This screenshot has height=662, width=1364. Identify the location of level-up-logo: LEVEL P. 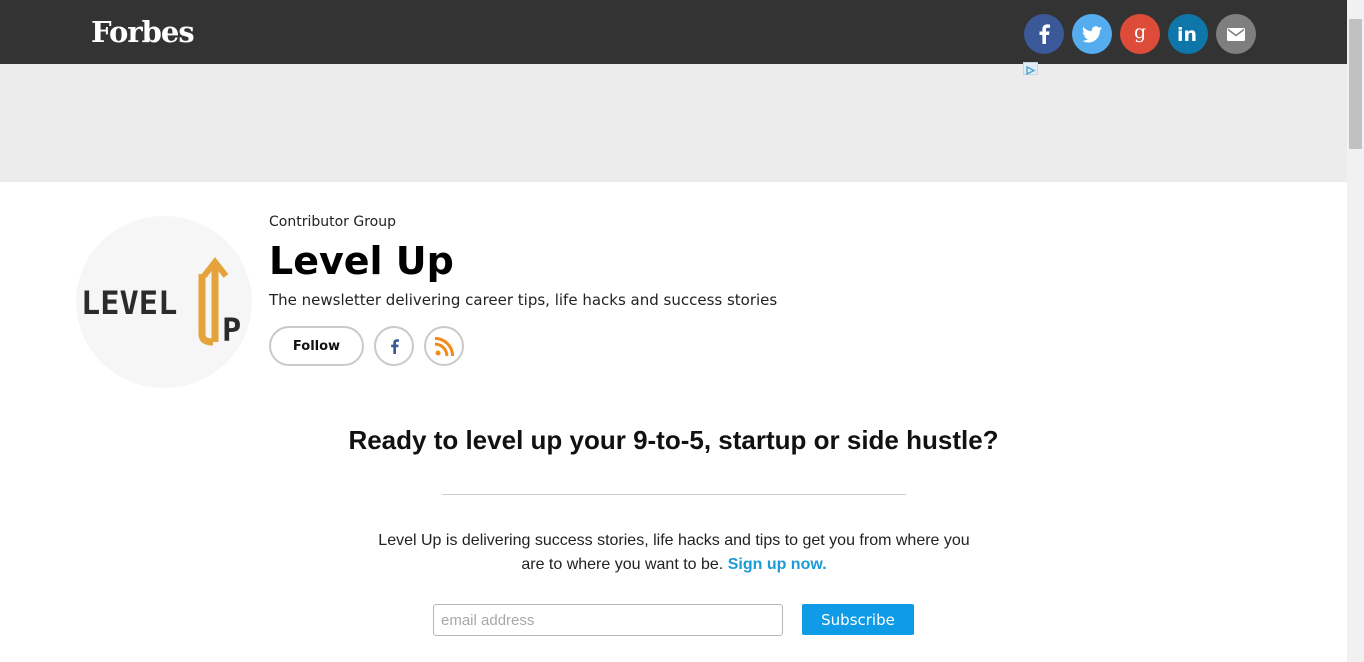
(164, 302).